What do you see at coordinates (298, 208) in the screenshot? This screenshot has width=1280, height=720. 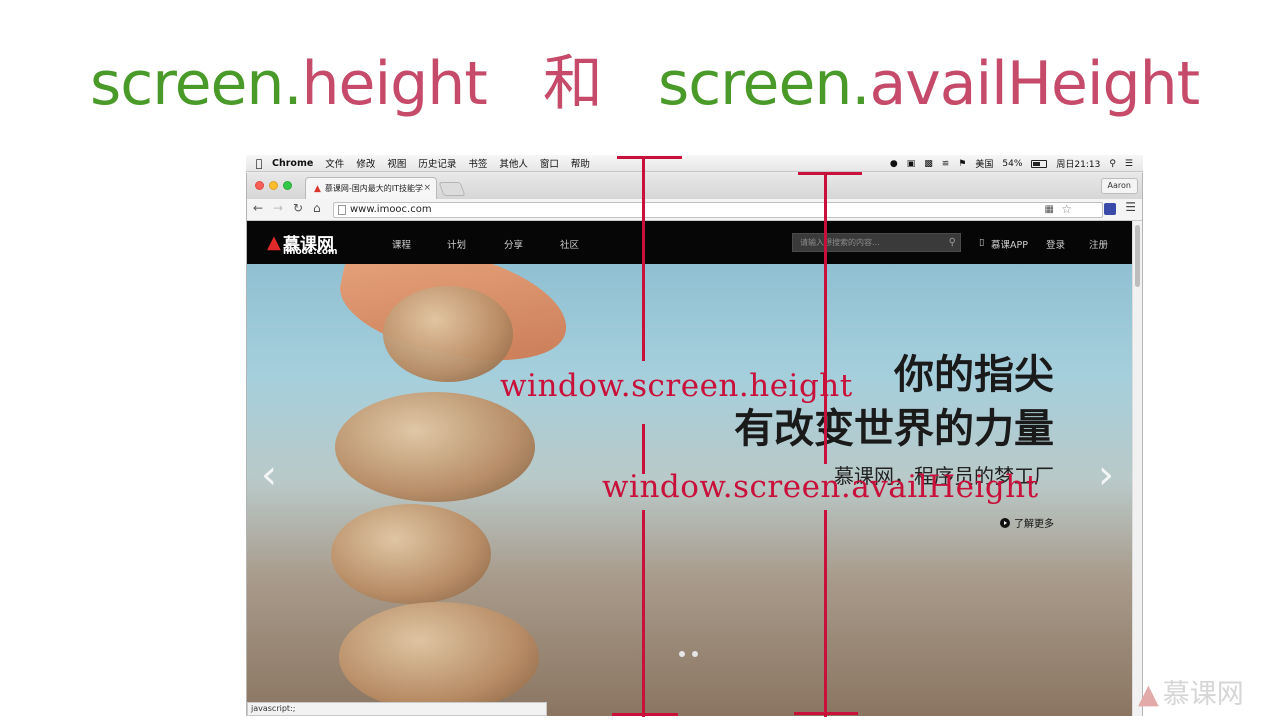 I see `reload-icon: ↻` at bounding box center [298, 208].